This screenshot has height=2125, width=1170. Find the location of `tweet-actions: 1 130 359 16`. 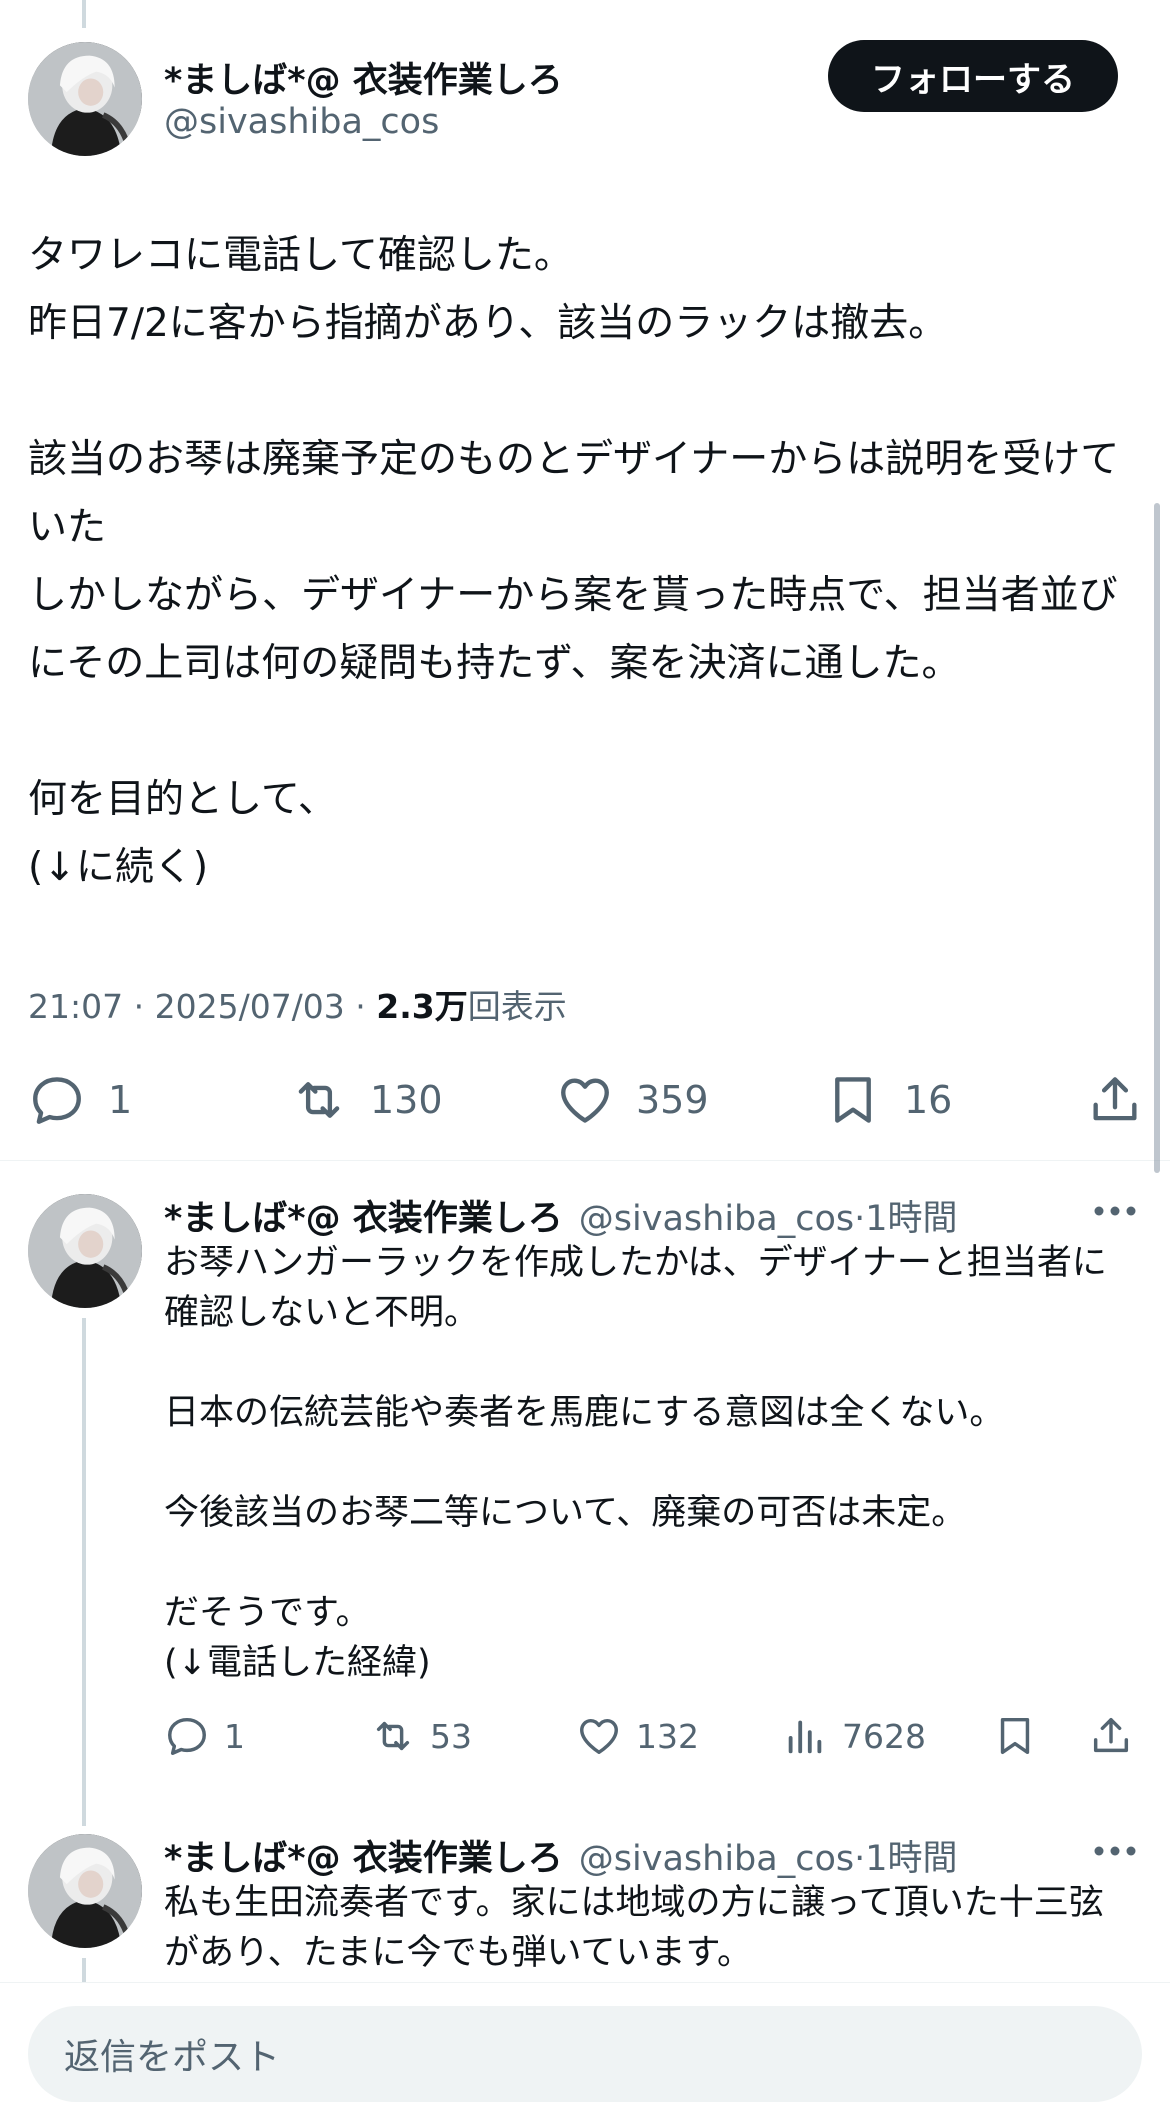

tweet-actions: 1 130 359 16 is located at coordinates (586, 1100).